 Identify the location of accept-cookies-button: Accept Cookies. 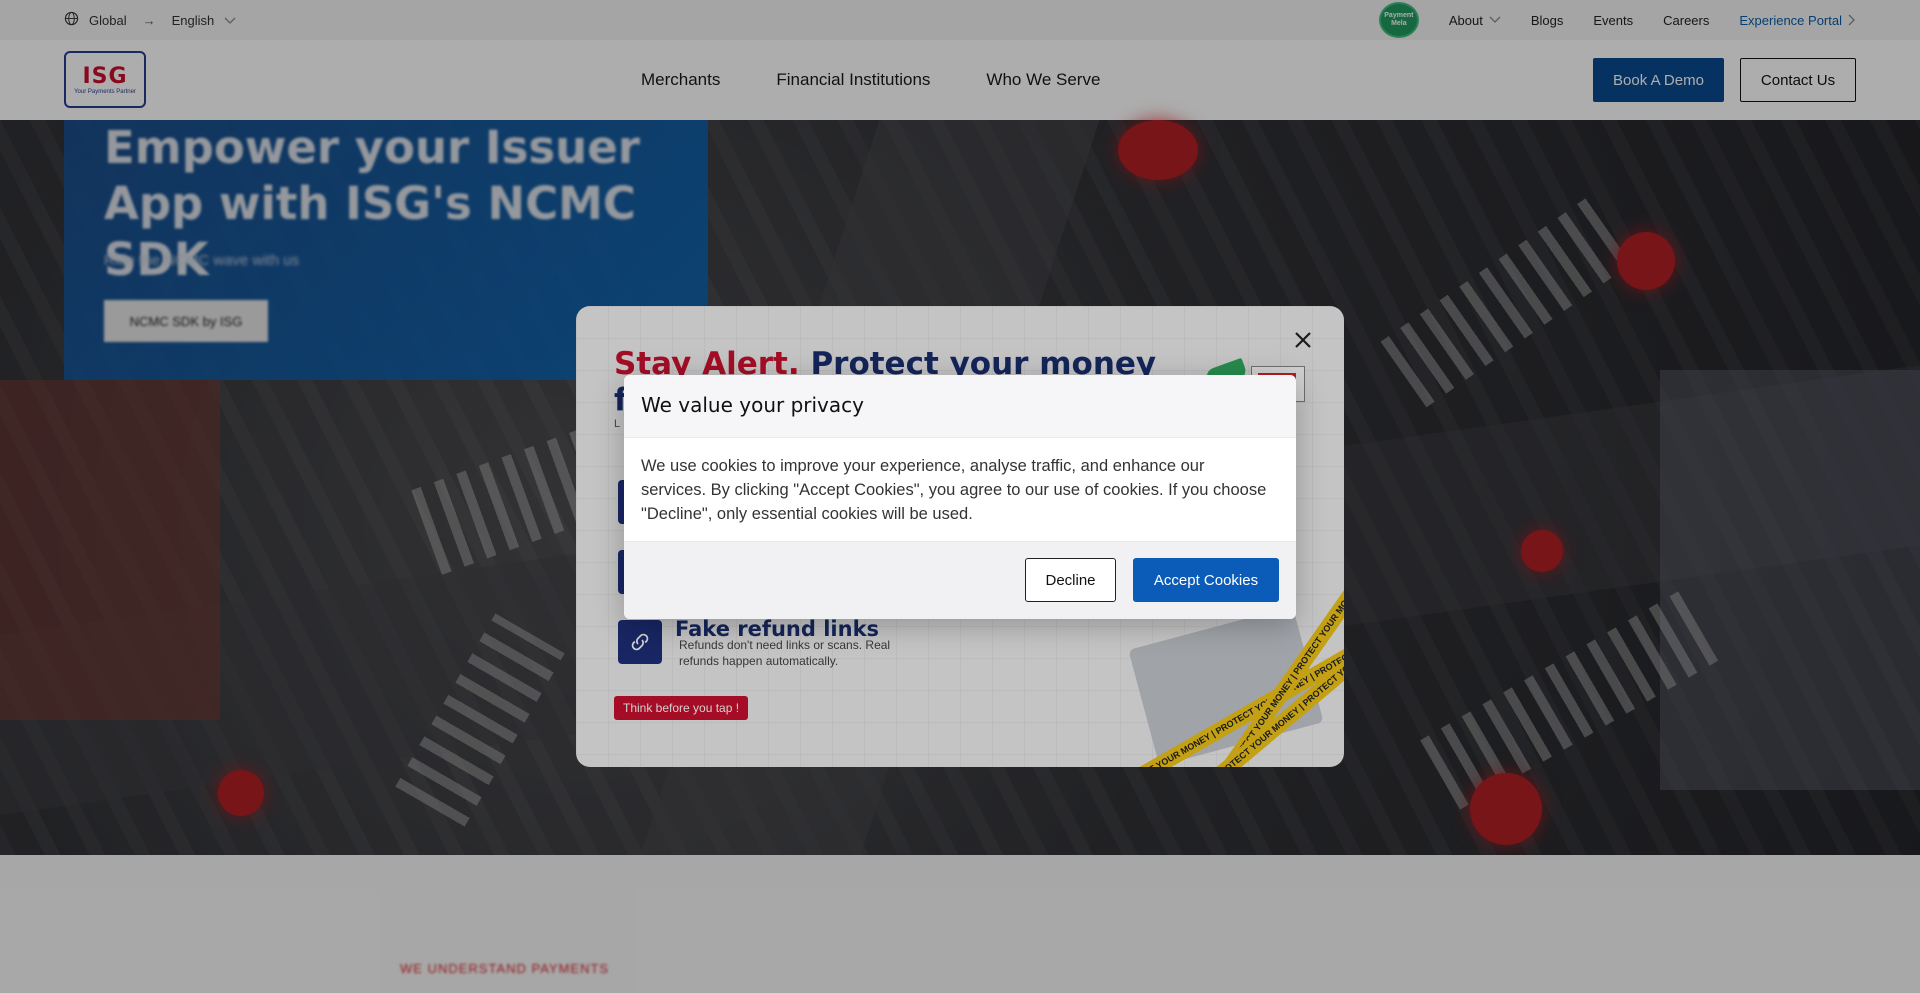
(1206, 580).